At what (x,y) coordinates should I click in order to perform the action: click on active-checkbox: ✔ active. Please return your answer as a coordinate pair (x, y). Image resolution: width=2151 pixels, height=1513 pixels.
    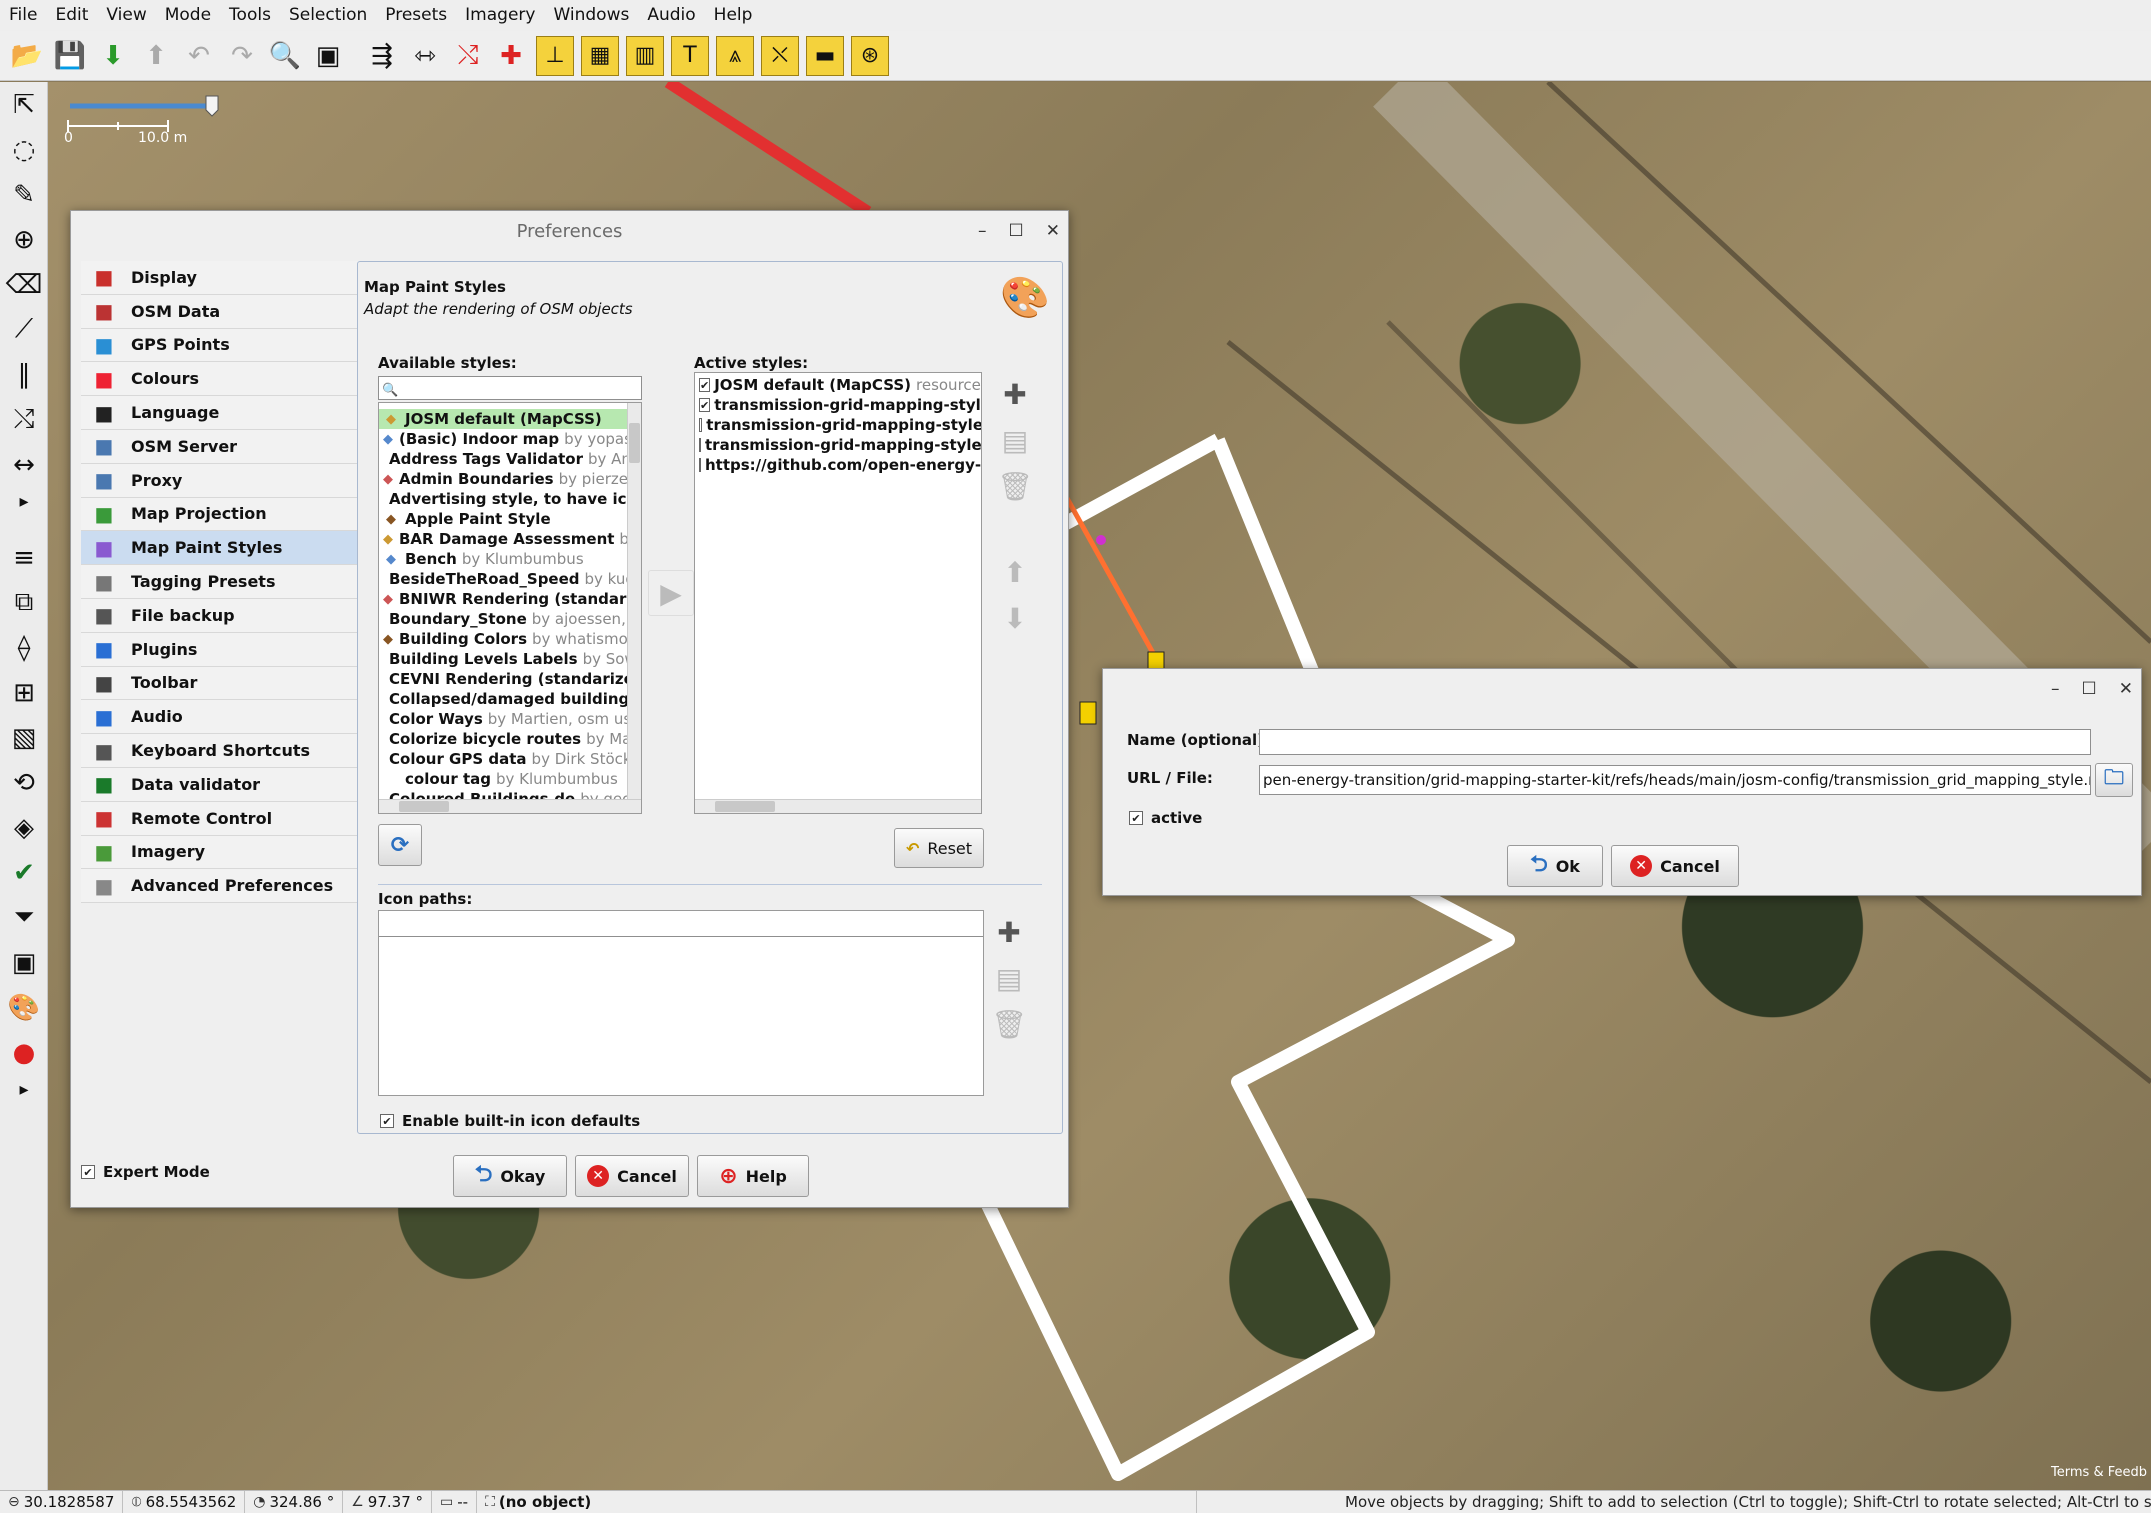
    Looking at the image, I should click on (1165, 818).